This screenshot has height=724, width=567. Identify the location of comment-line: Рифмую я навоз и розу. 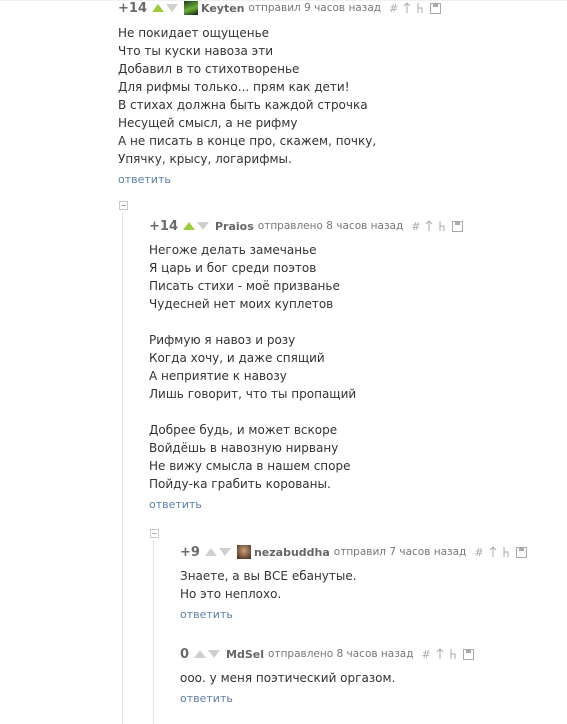
(222, 340).